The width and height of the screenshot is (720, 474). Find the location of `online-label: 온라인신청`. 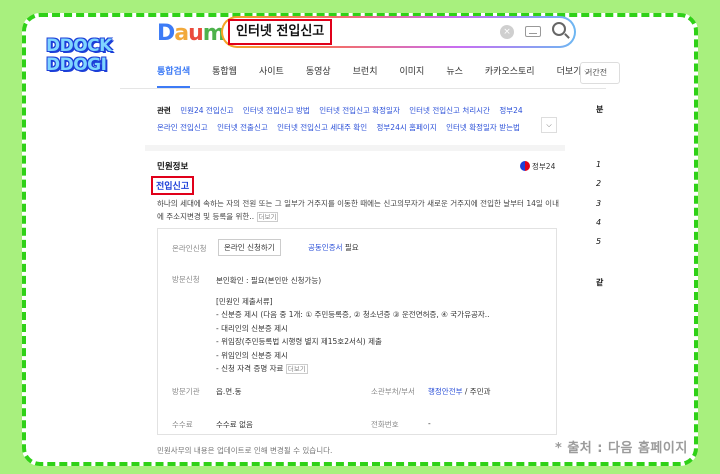

online-label: 온라인신청 is located at coordinates (189, 248).